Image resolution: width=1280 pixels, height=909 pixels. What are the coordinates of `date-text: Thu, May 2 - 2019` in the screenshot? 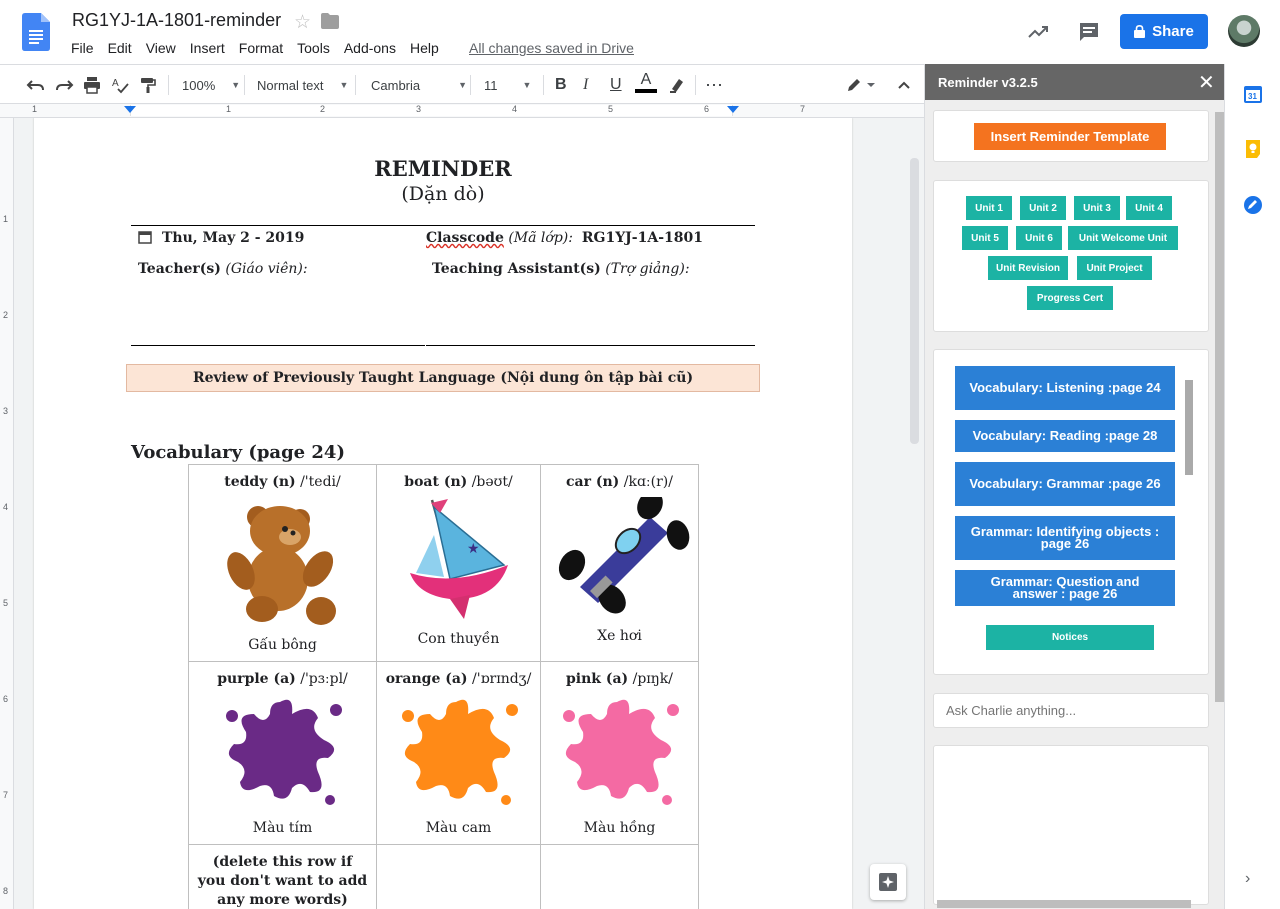 It's located at (233, 238).